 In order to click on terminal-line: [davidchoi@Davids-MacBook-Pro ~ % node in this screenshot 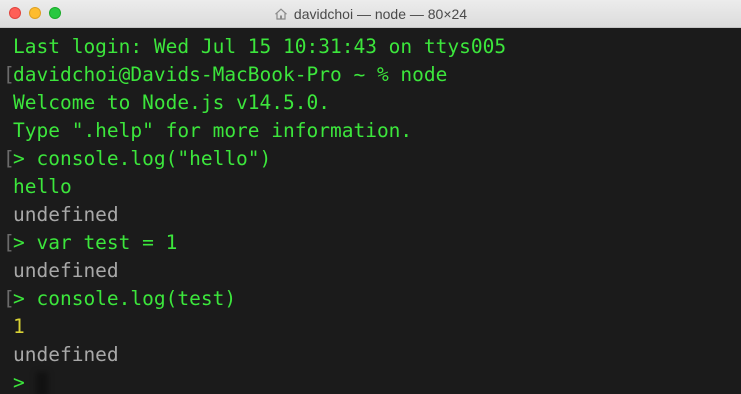, I will do `click(372, 75)`.